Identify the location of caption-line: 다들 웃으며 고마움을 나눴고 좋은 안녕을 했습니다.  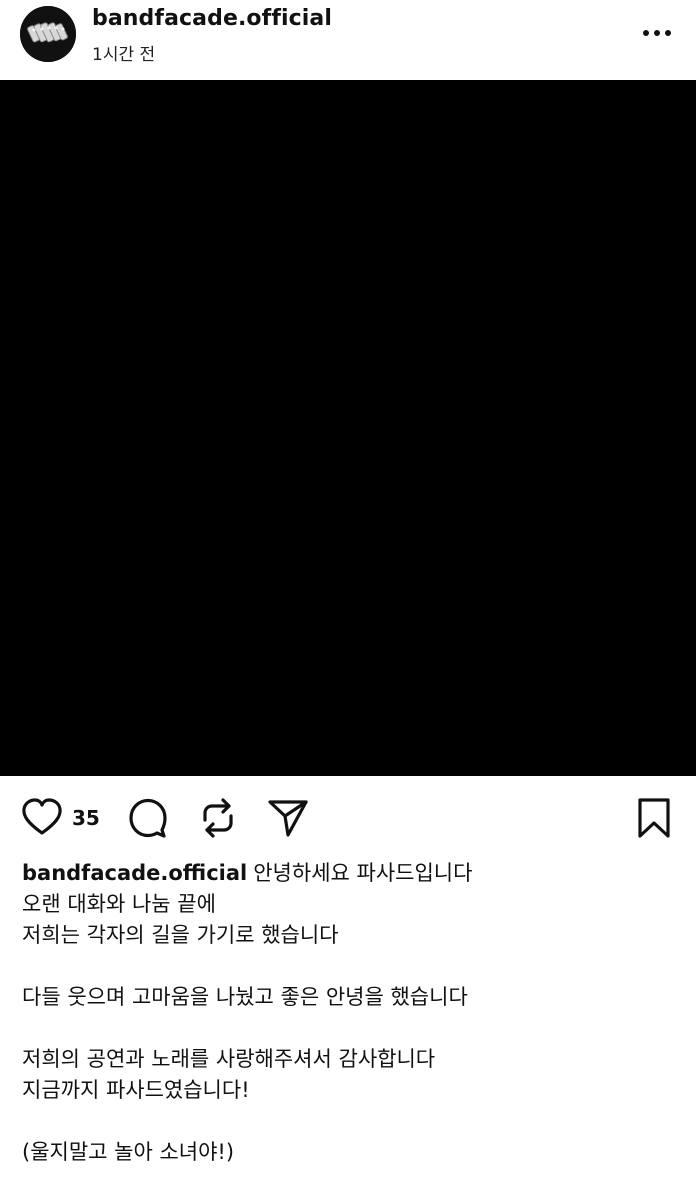
(245, 997).